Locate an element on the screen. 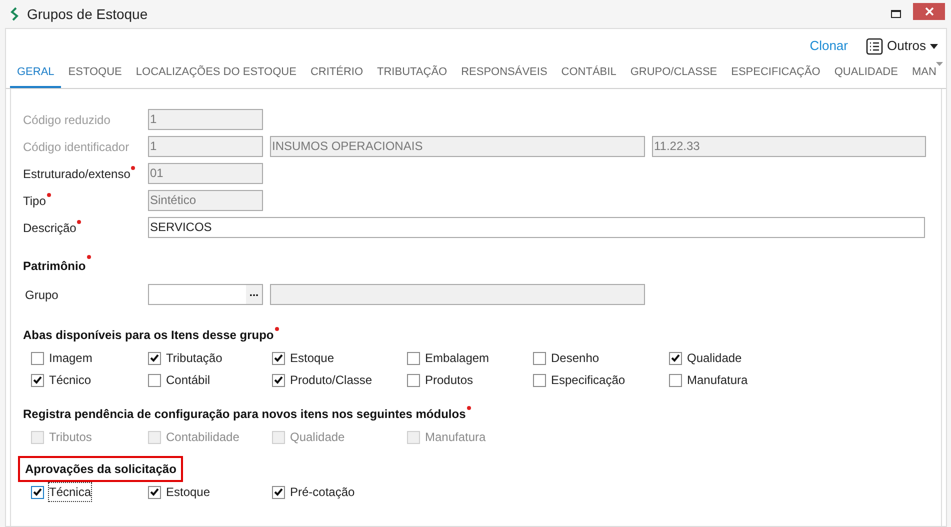 This screenshot has height=527, width=951. app-logo-icon is located at coordinates (14, 14).